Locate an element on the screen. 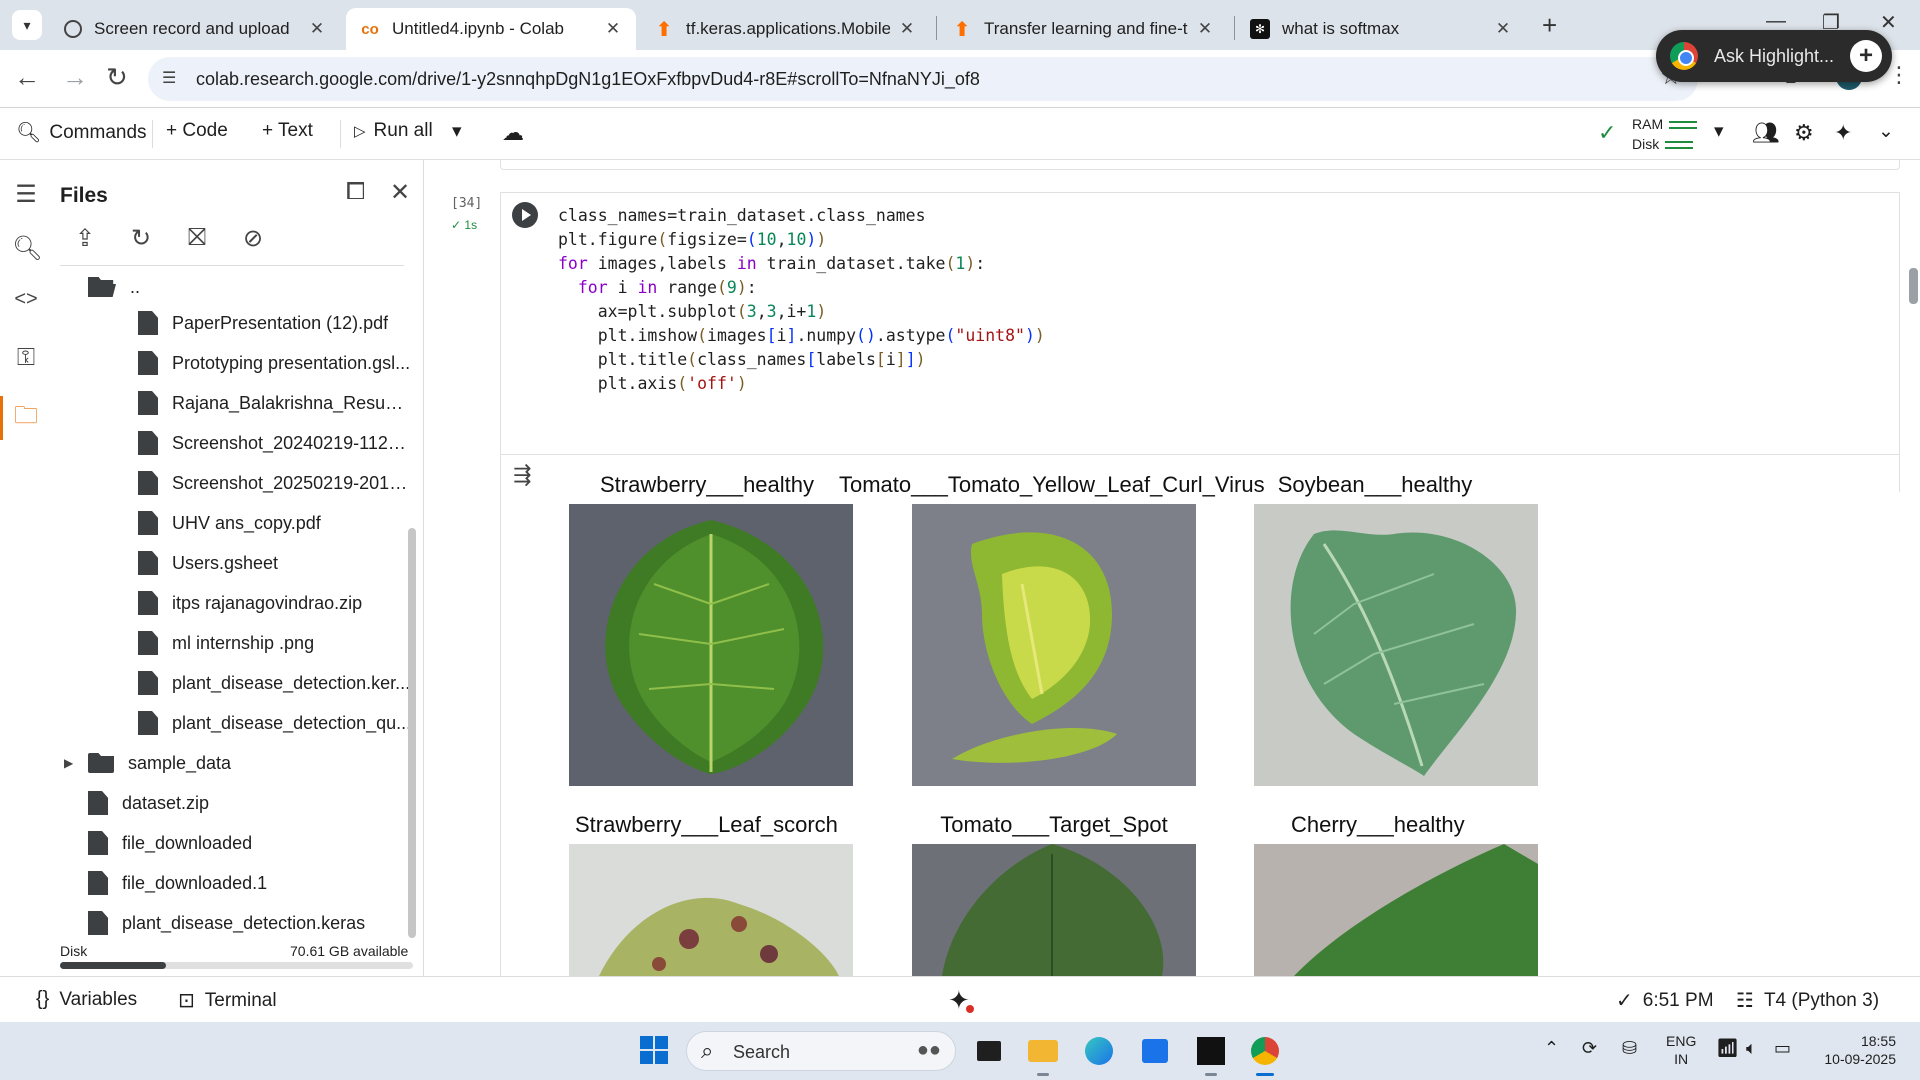 The width and height of the screenshot is (1920, 1080). taskbar-search: ⌕ Search ●● is located at coordinates (821, 1051).